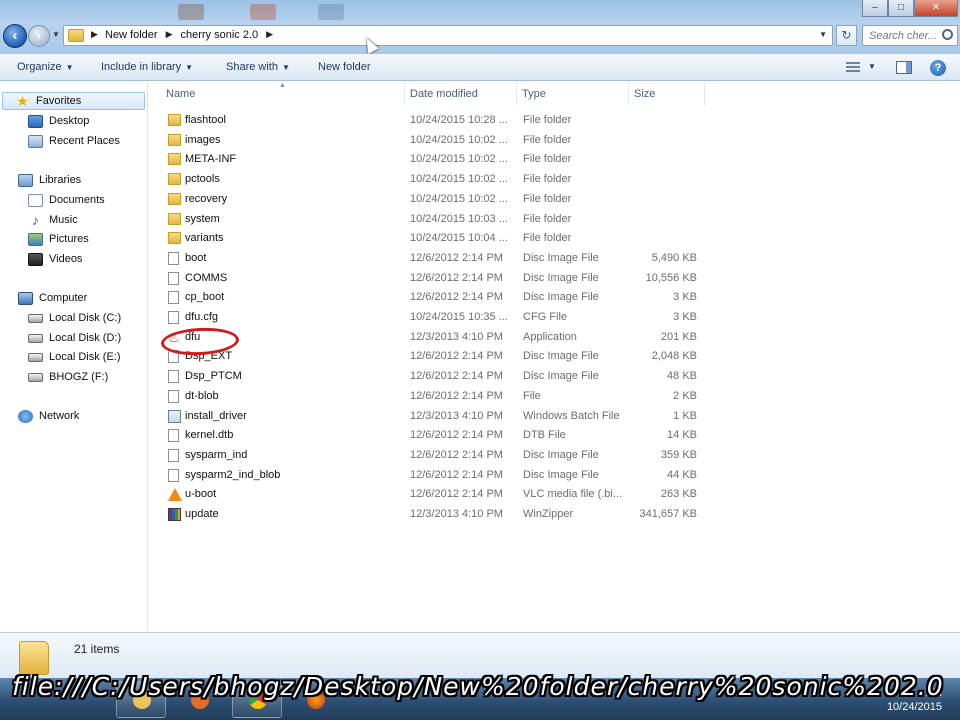  Describe the element at coordinates (74, 338) in the screenshot. I see `nav-local-disk-d: Local Disk (D:)` at that location.